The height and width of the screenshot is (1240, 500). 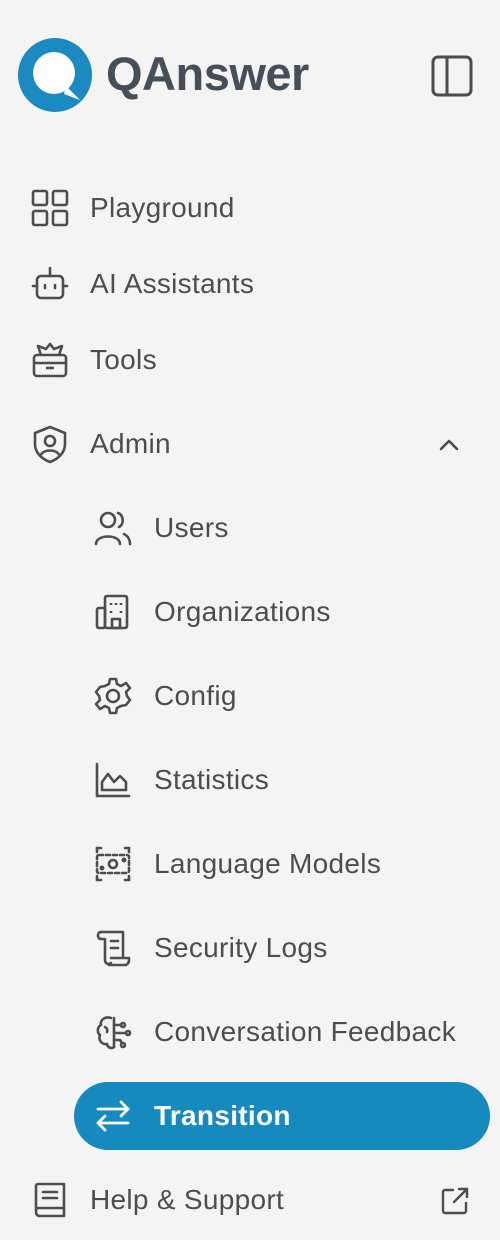 What do you see at coordinates (55, 75) in the screenshot?
I see `qanswer-logo-icon` at bounding box center [55, 75].